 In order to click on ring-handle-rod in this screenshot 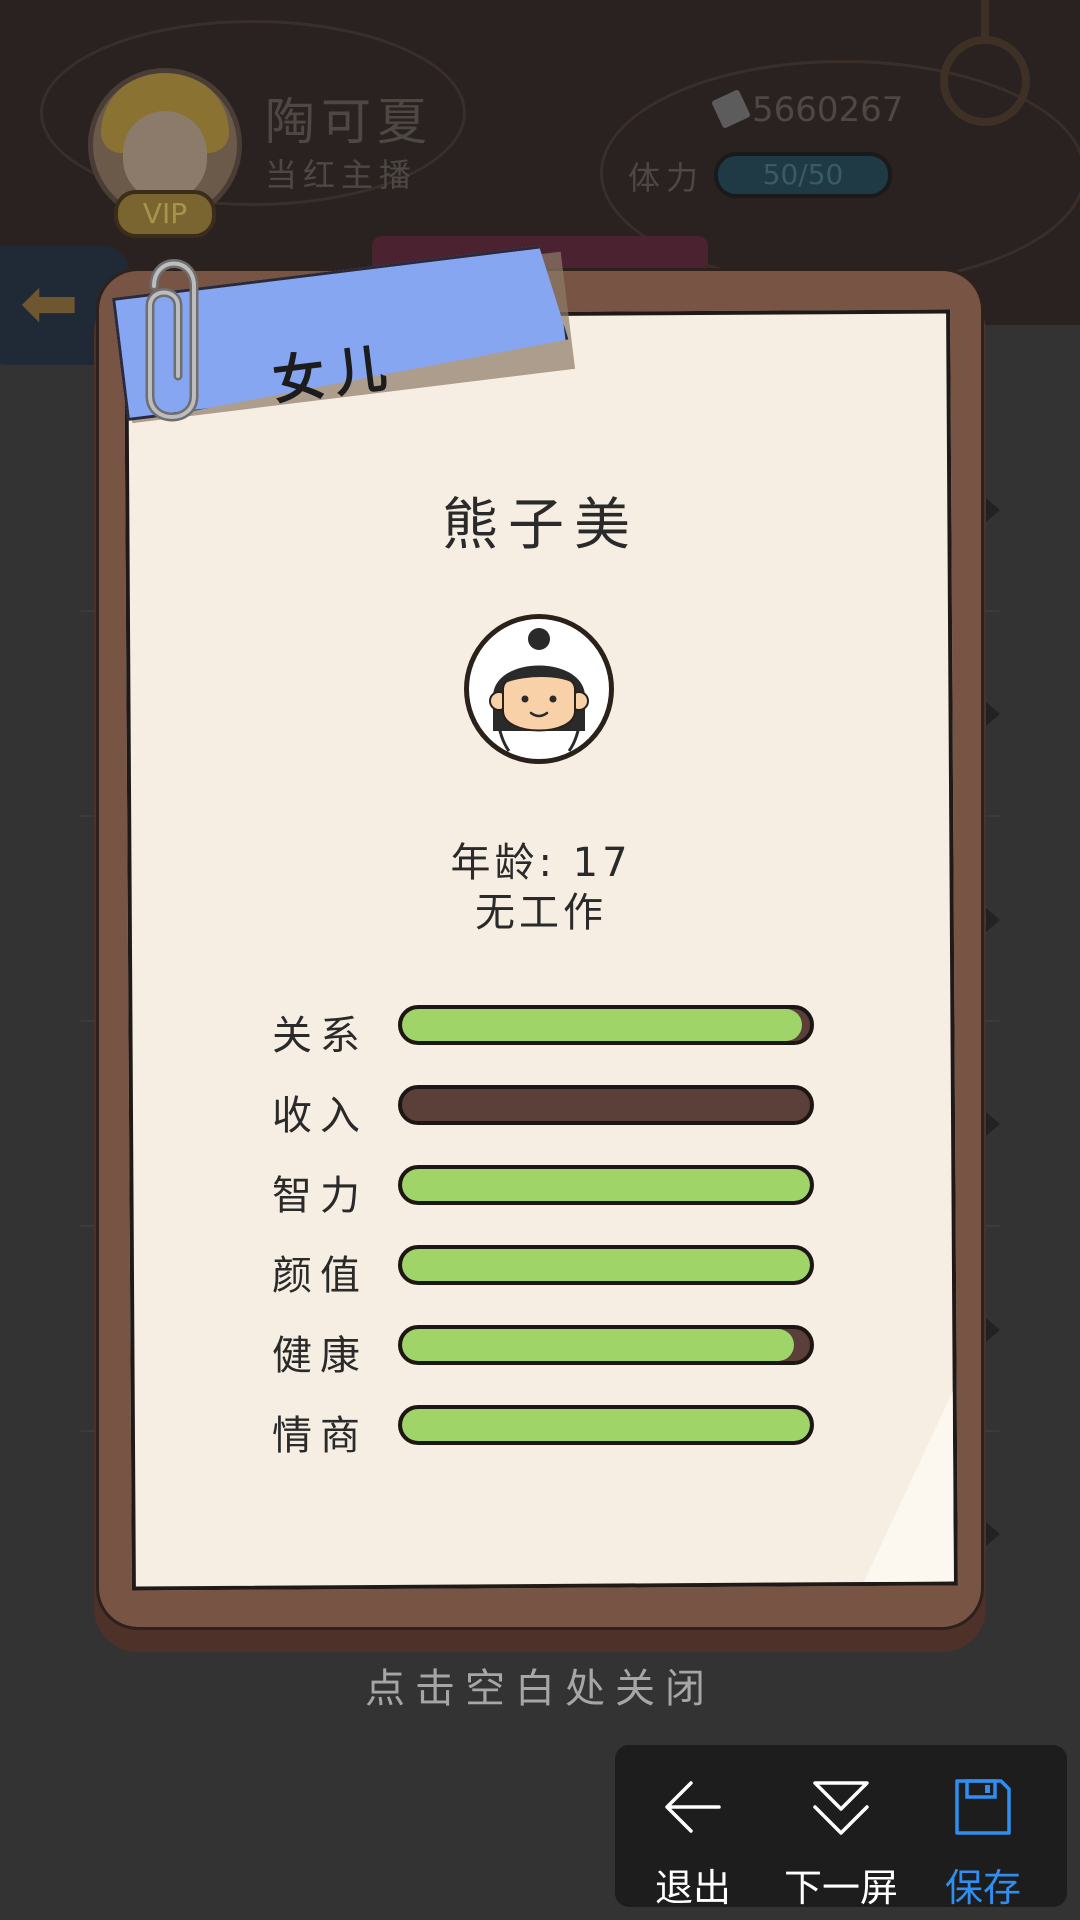, I will do `click(985, 20)`.